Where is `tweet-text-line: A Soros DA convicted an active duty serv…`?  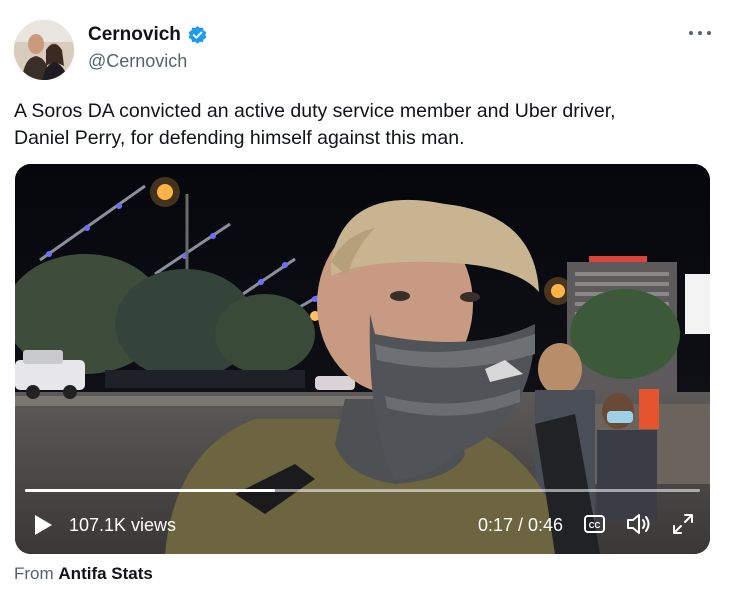
tweet-text-line: A Soros DA convicted an active duty serv… is located at coordinates (315, 111).